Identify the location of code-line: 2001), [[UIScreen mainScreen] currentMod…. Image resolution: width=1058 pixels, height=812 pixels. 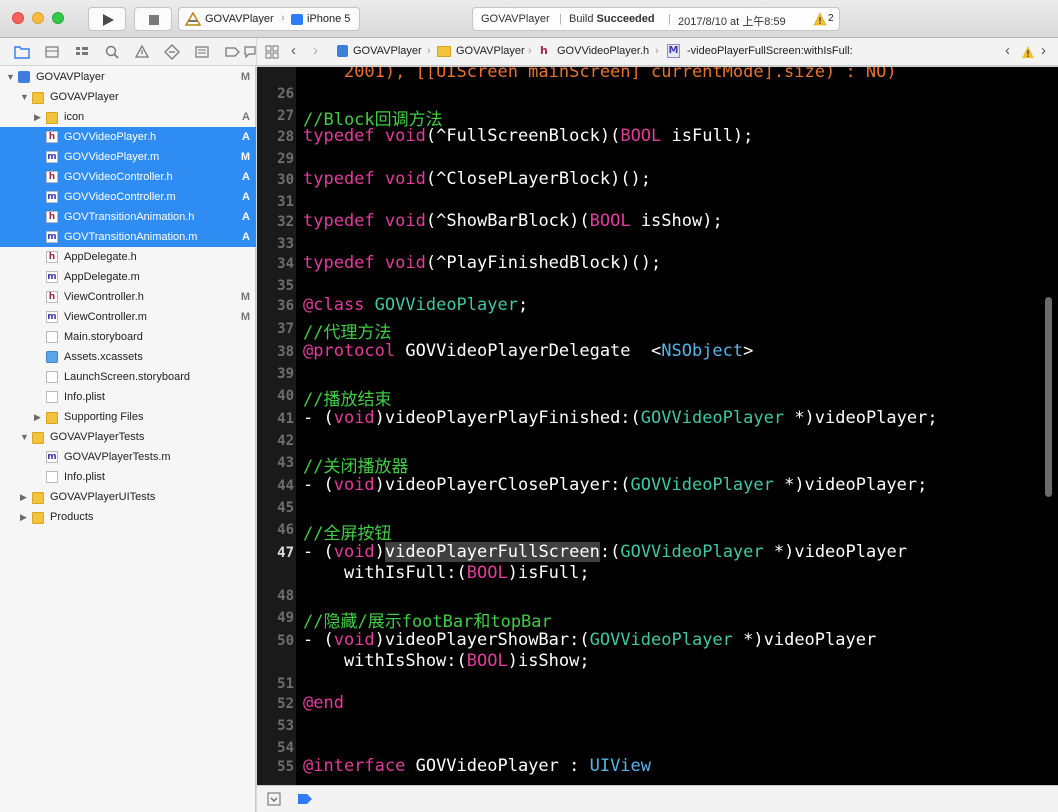
(600, 74).